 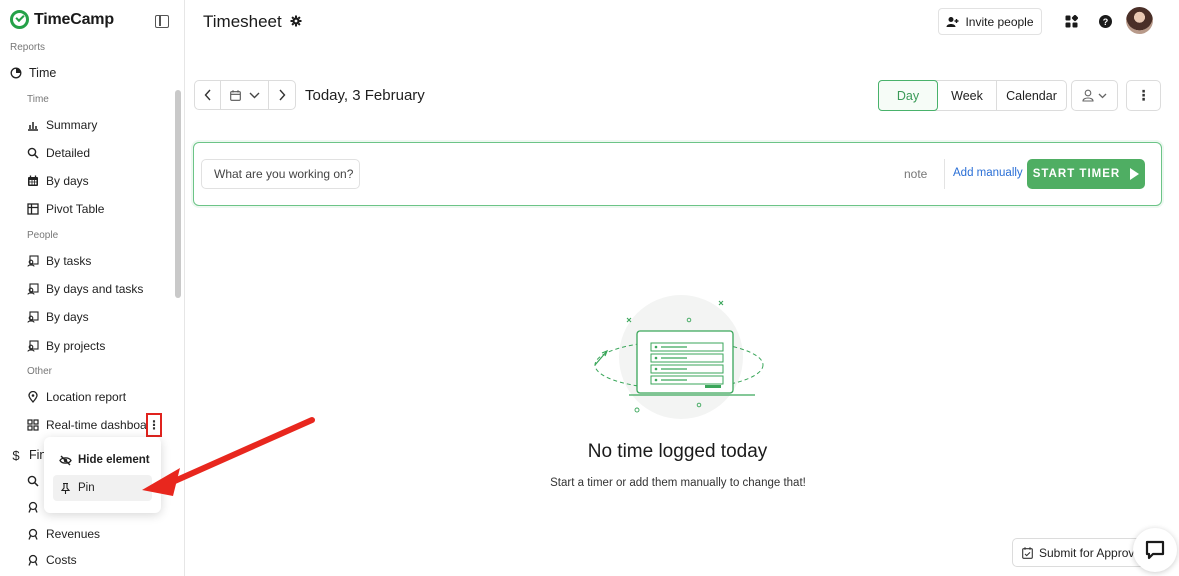 I want to click on annotation-arrow, so click(x=228, y=456).